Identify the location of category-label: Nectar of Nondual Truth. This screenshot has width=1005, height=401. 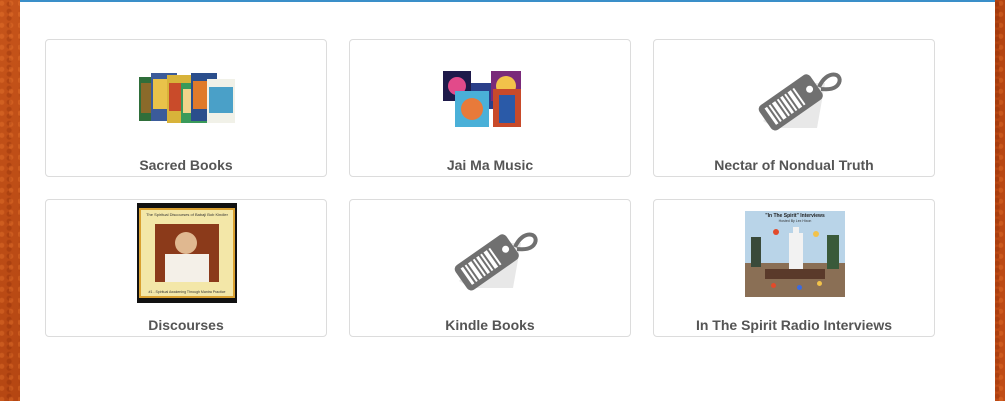
(794, 165).